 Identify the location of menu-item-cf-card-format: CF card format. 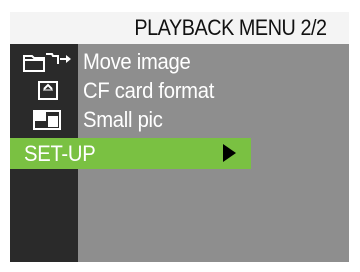
(179, 90).